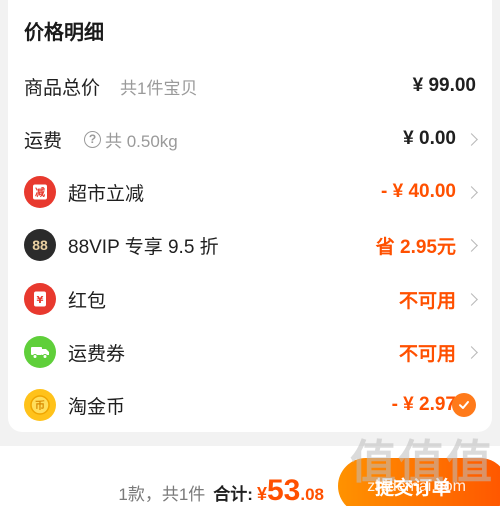 The width and height of the screenshot is (500, 506). I want to click on vip-discount-row: 88 88VIP 专享 9.5 折 省 2.95元, so click(250, 245).